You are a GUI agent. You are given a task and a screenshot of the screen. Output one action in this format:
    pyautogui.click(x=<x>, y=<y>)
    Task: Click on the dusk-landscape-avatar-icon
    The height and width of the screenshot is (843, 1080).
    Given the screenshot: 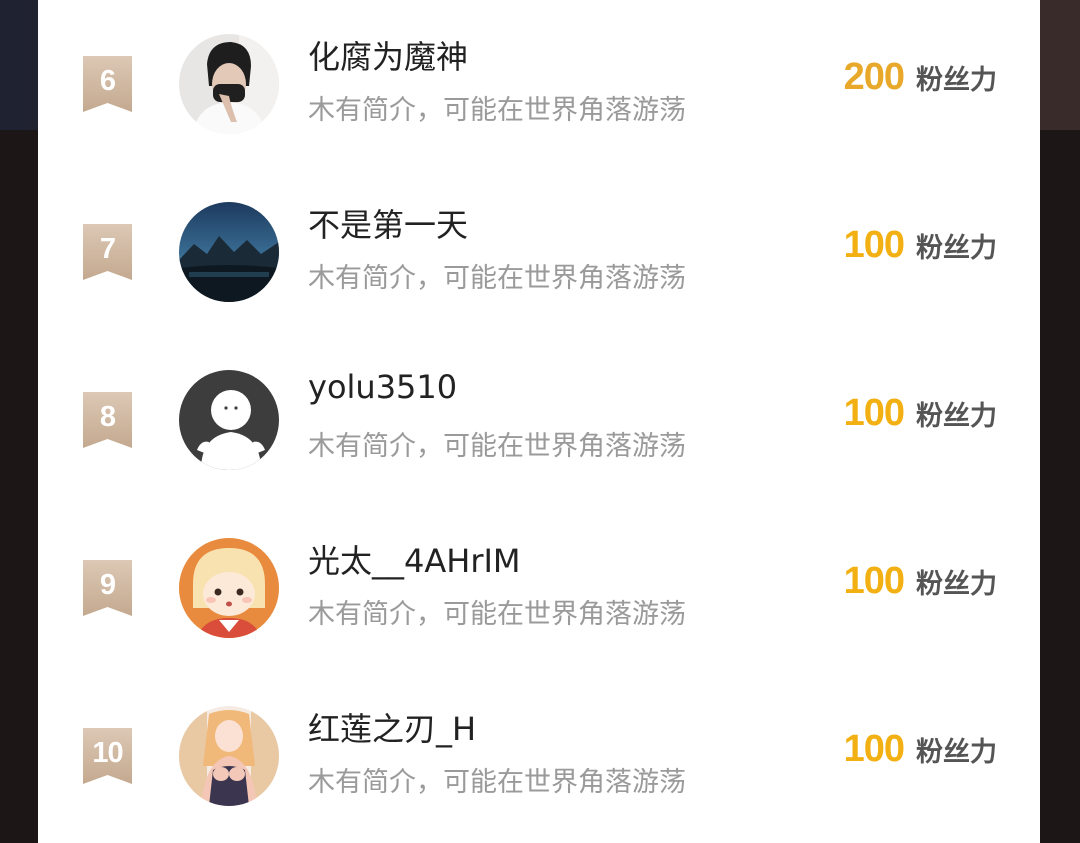 What is the action you would take?
    pyautogui.click(x=229, y=252)
    